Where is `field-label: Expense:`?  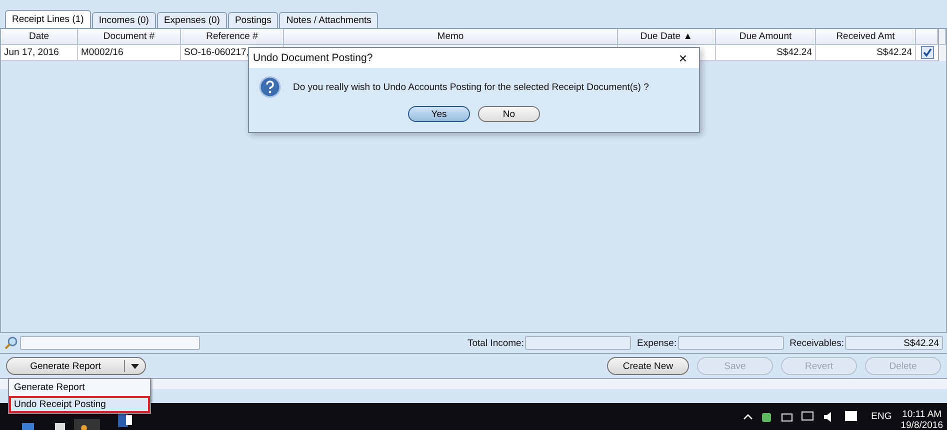
field-label: Expense: is located at coordinates (656, 343).